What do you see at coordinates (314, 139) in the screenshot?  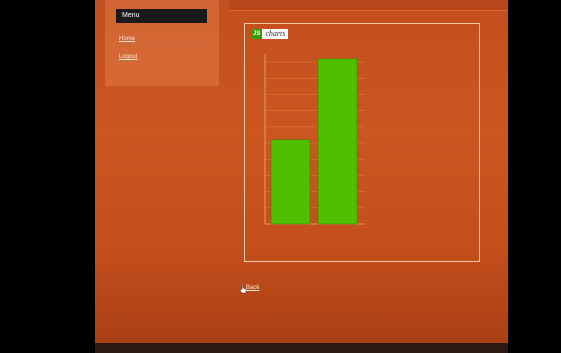 I see `bar-chart` at bounding box center [314, 139].